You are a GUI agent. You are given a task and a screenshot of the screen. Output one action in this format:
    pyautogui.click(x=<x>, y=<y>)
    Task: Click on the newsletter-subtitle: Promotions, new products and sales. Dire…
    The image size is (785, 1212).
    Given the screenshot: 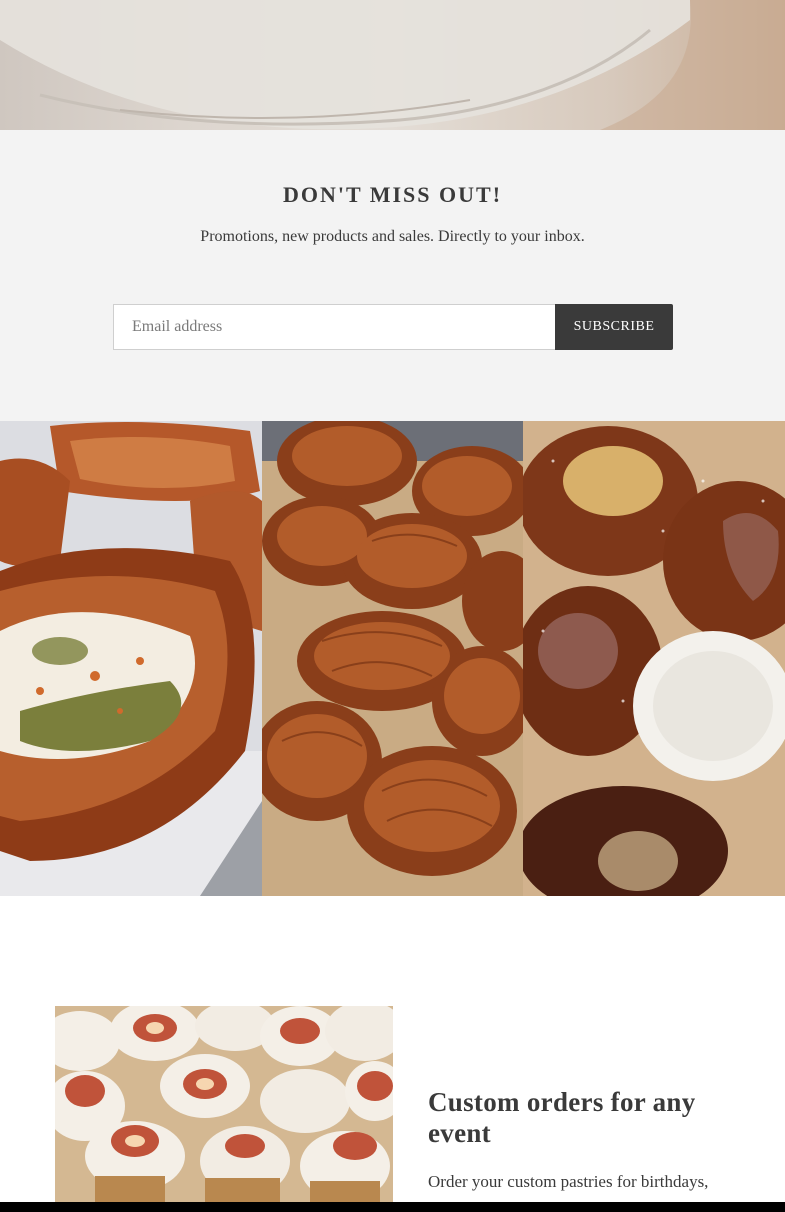 What is the action you would take?
    pyautogui.click(x=392, y=236)
    